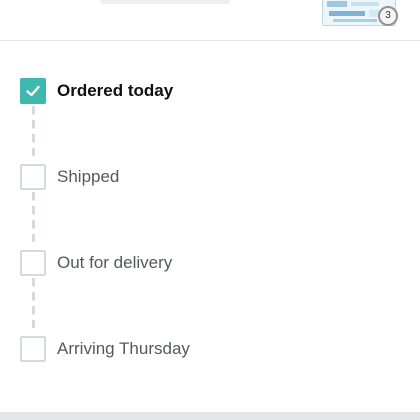  Describe the element at coordinates (123, 348) in the screenshot. I see `step-label: Arriving Thursday` at that location.